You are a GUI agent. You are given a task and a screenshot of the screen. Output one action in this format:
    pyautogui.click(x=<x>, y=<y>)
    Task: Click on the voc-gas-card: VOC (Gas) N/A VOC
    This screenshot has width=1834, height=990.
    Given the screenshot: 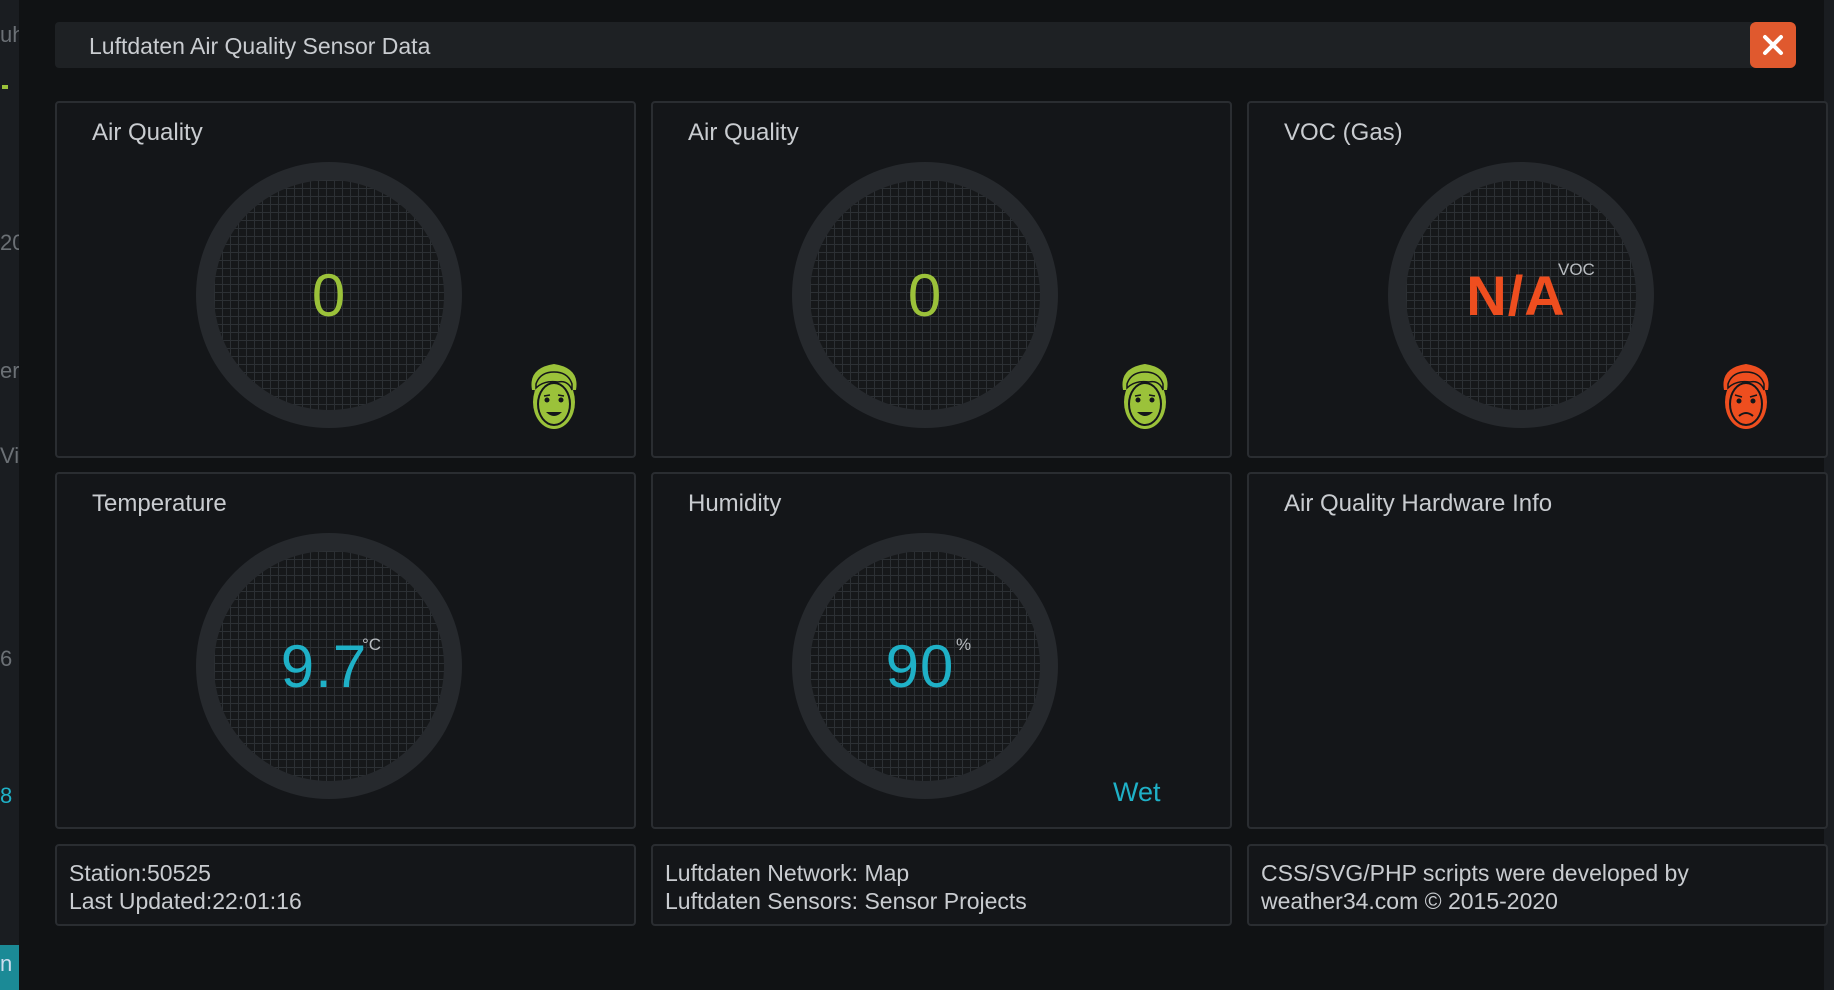 What is the action you would take?
    pyautogui.click(x=1537, y=279)
    